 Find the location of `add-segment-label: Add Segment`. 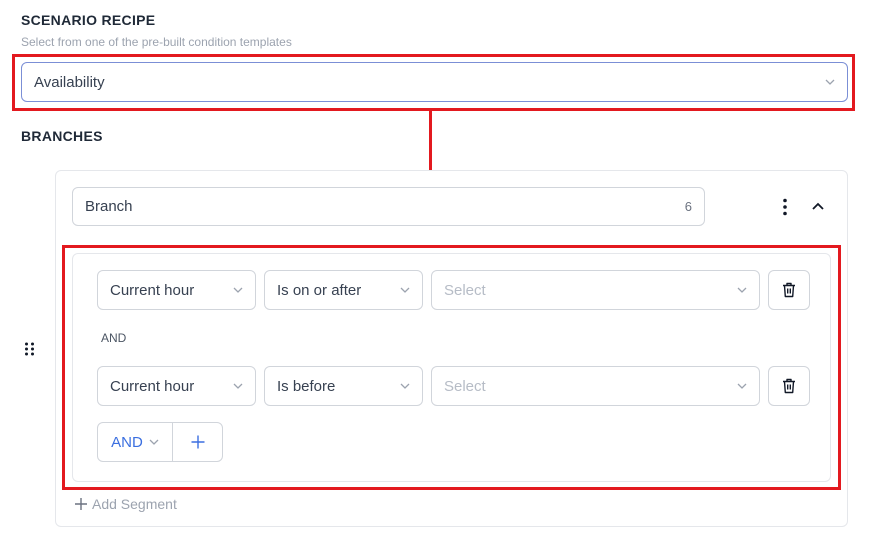

add-segment-label: Add Segment is located at coordinates (134, 504).